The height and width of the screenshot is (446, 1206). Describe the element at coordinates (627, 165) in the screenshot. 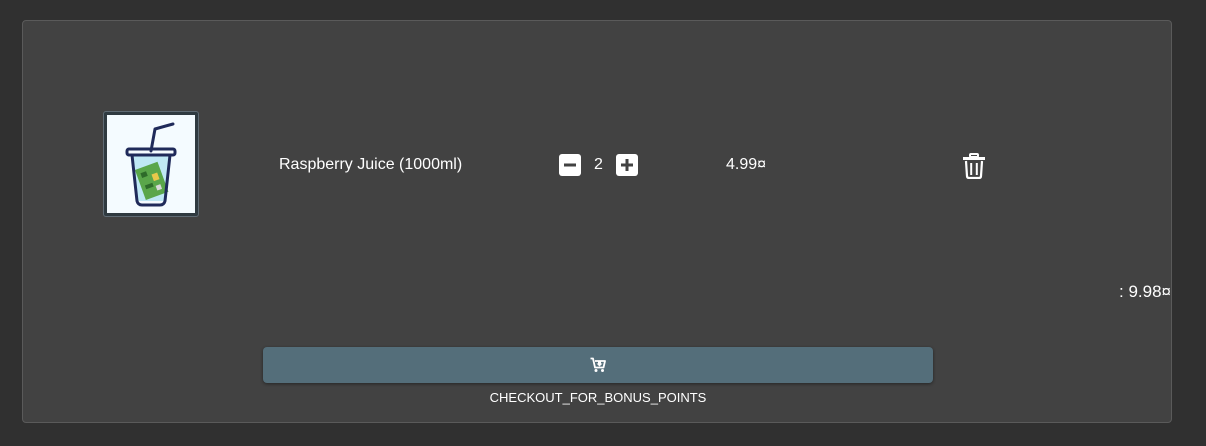

I see `plus-square-icon` at that location.